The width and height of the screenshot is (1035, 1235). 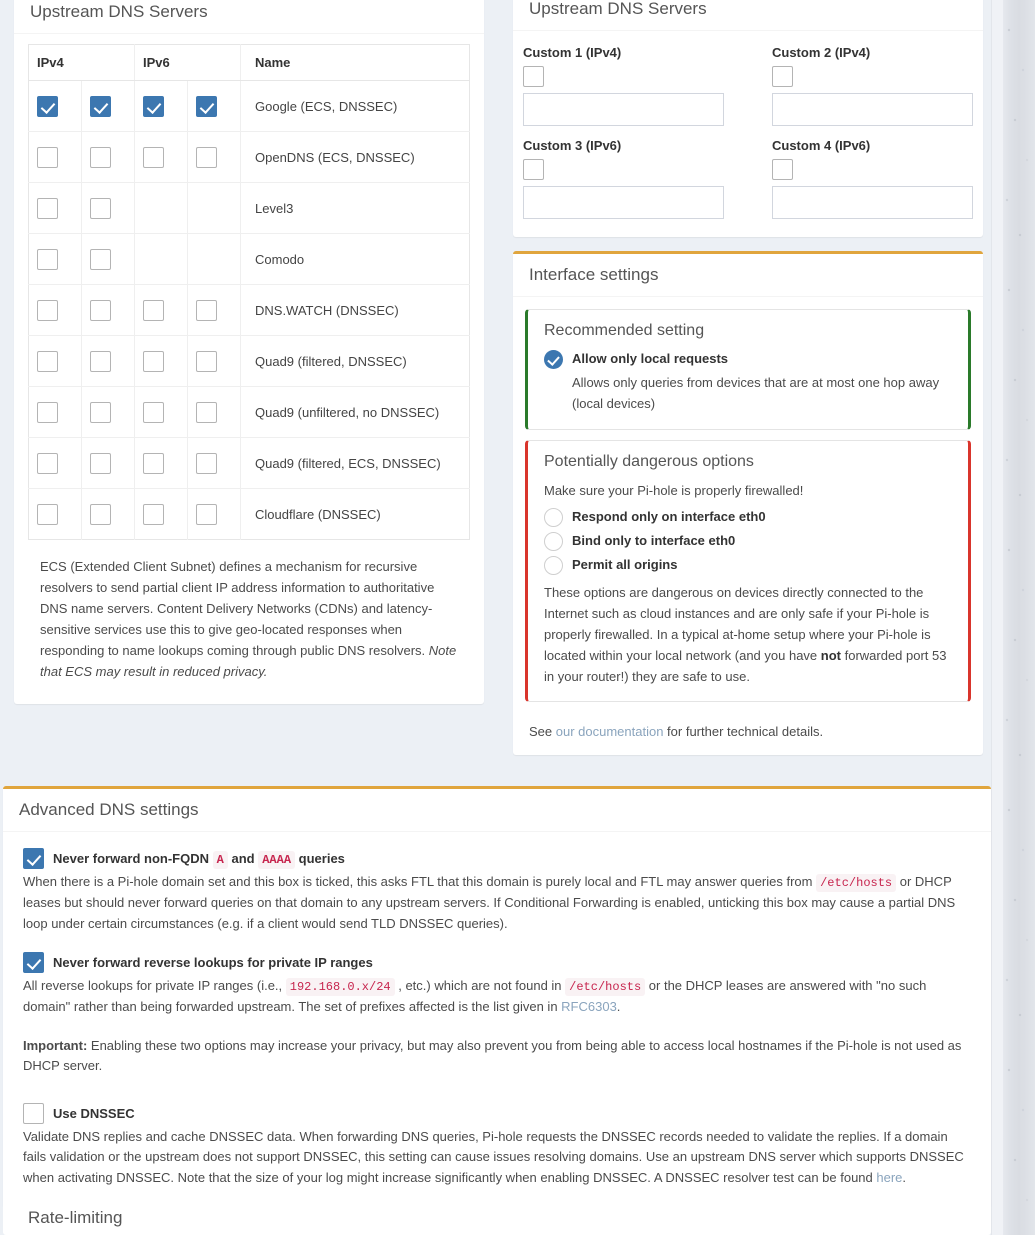 I want to click on checkbox-never-forward-non-fqdn, so click(x=33, y=859).